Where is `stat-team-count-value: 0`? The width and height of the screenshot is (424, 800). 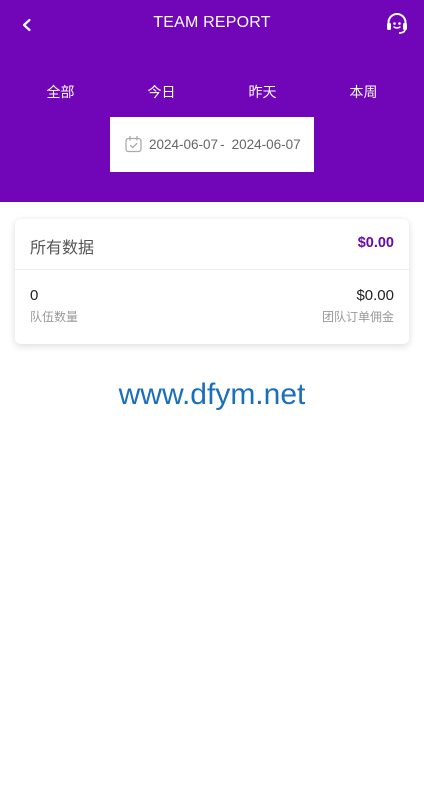
stat-team-count-value: 0 is located at coordinates (34, 295).